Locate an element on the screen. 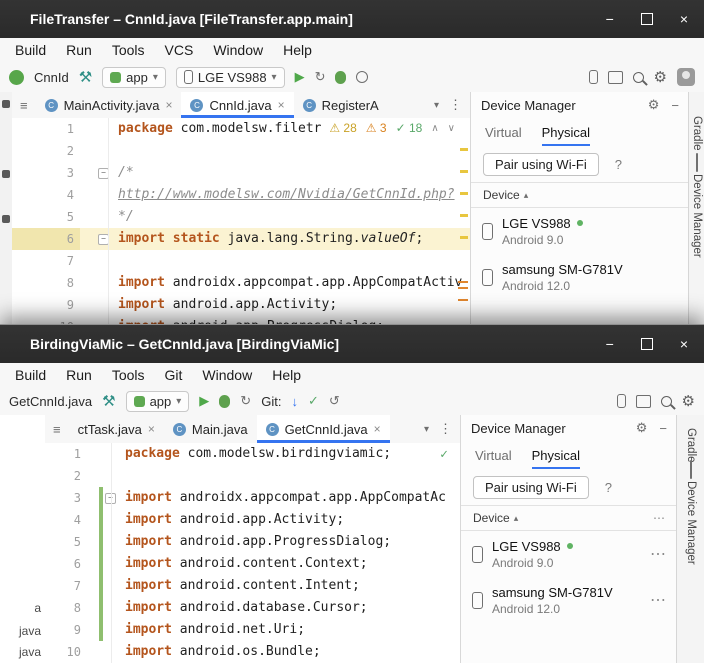  tab-registeractivity-java: C RegisterA is located at coordinates (341, 105).